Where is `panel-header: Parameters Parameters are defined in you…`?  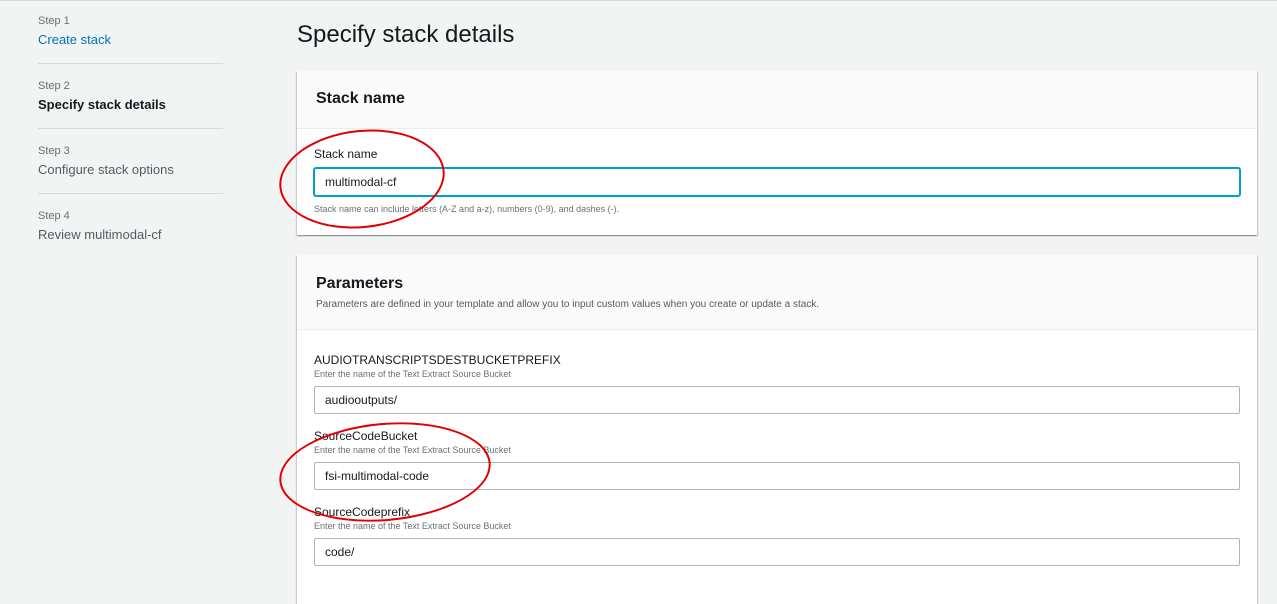
panel-header: Parameters Parameters are defined in you… is located at coordinates (777, 292).